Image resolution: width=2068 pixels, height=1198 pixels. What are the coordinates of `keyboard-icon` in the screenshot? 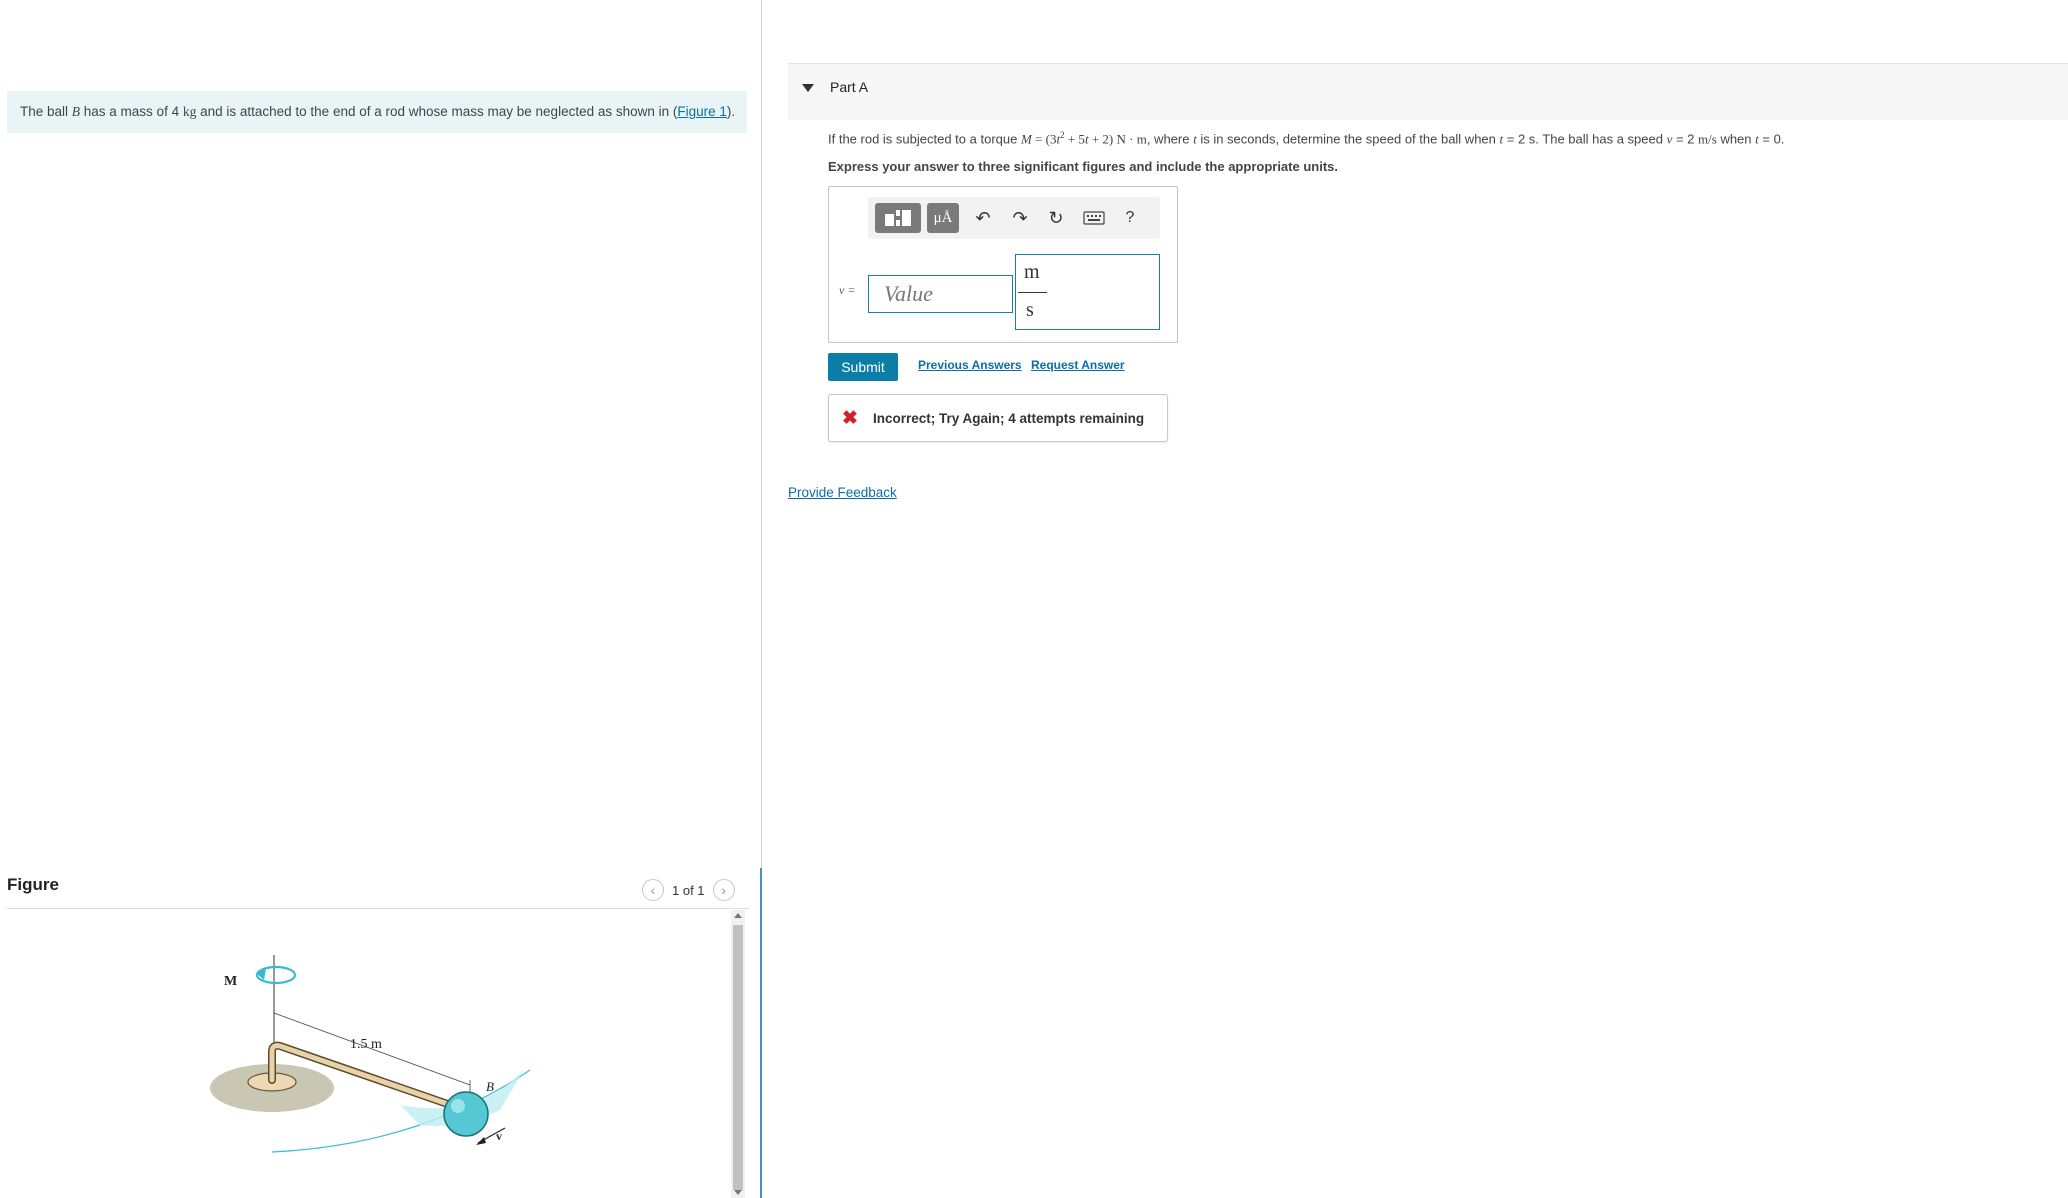 It's located at (1094, 218).